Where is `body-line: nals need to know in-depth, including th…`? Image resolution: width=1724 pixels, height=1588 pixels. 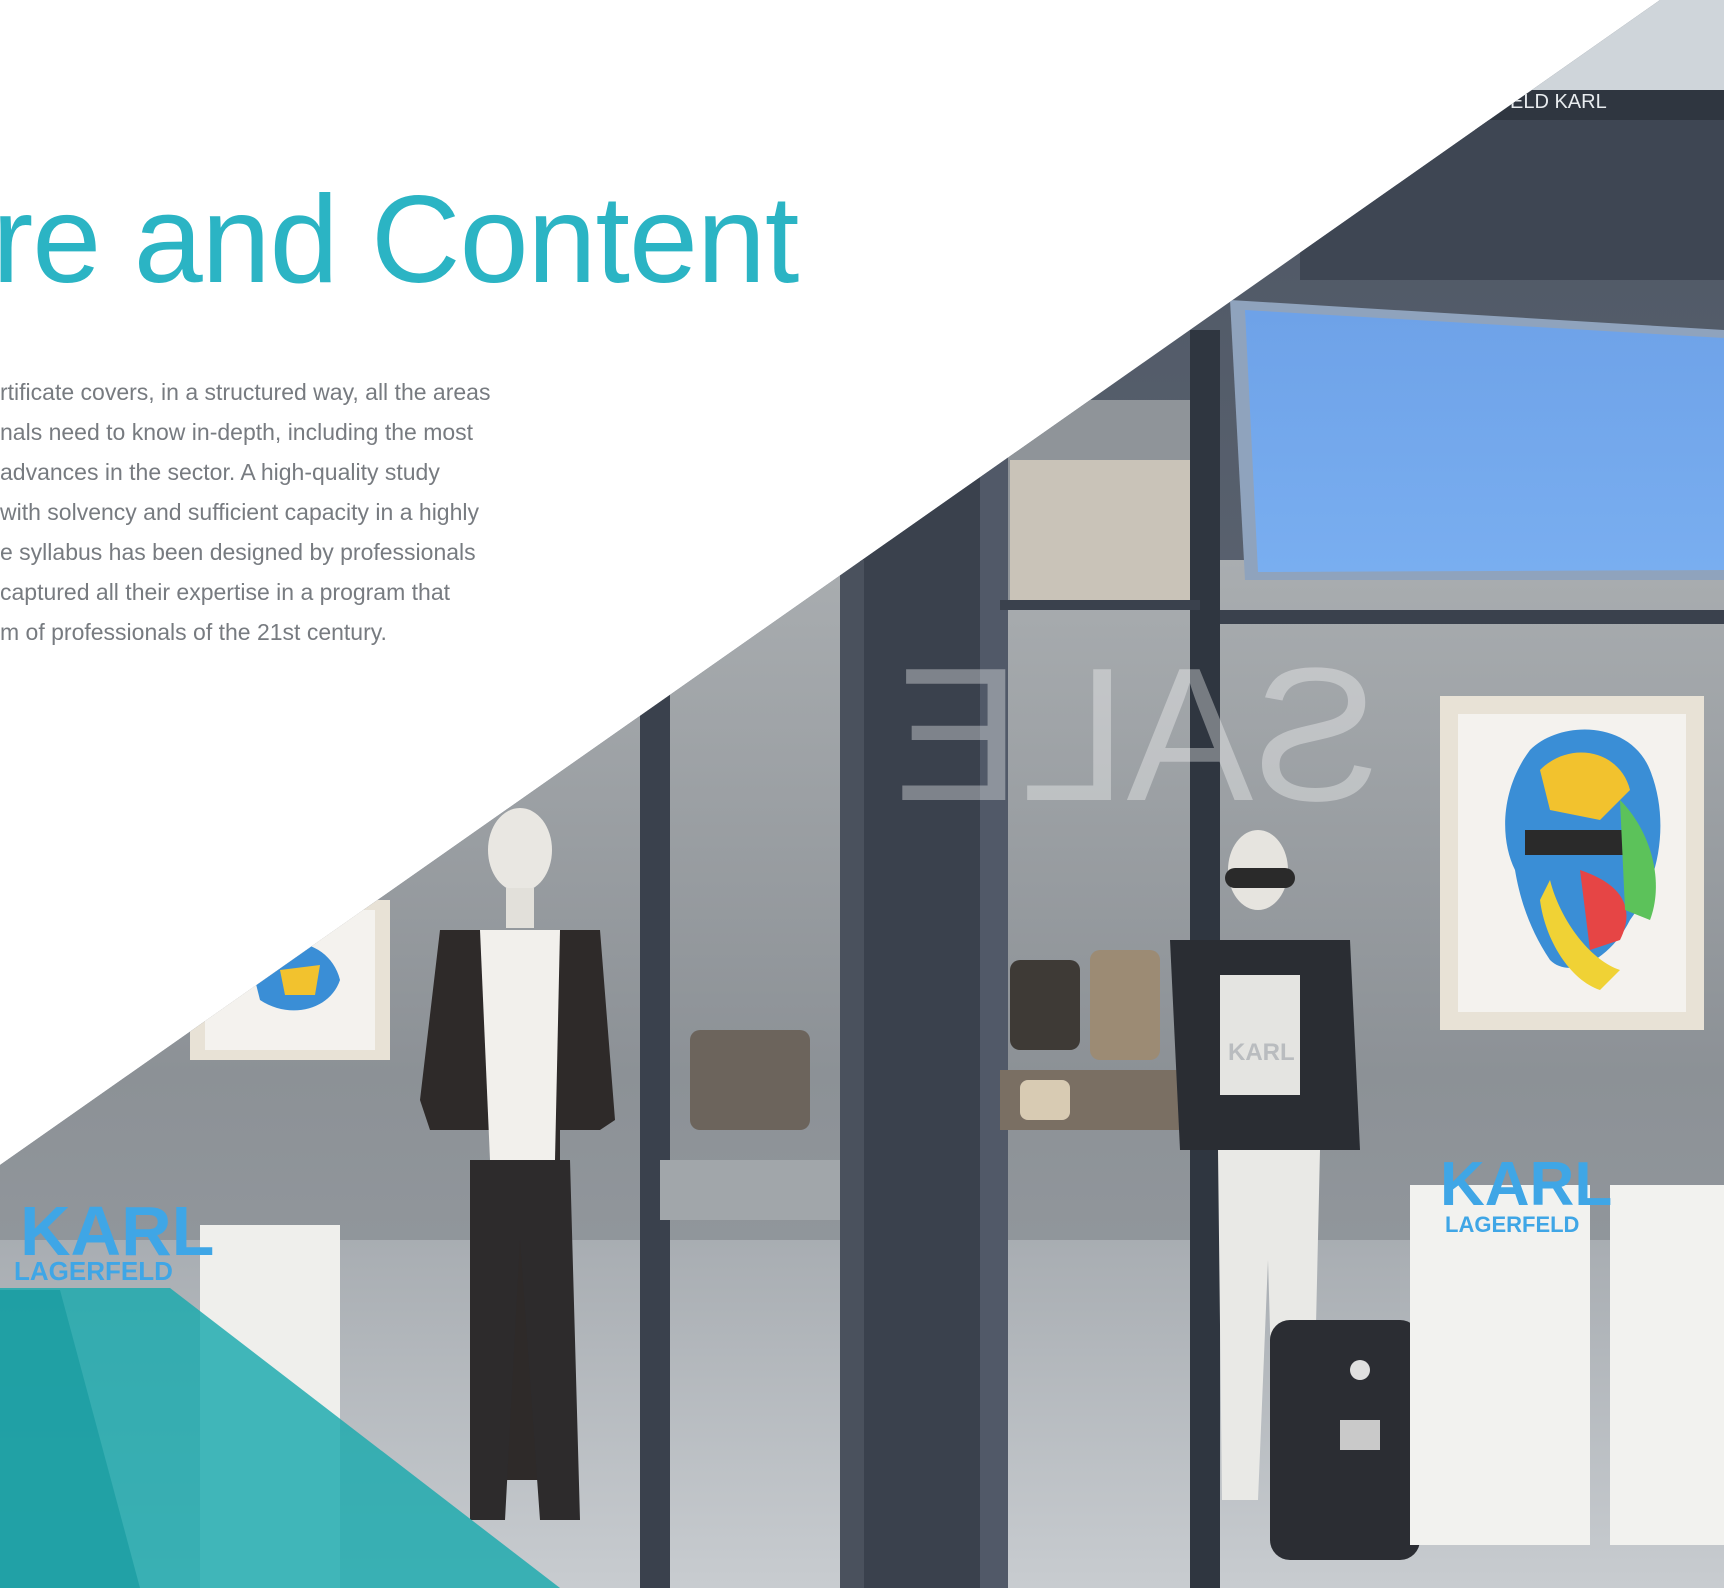
body-line: nals need to know in-depth, including th… is located at coordinates (237, 432).